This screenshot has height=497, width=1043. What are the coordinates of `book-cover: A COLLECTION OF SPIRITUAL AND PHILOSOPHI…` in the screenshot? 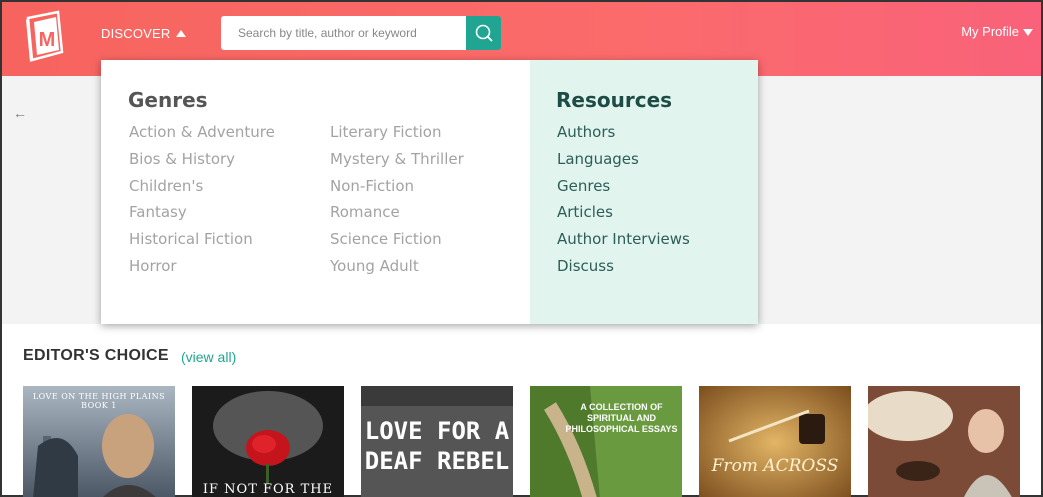 It's located at (606, 441).